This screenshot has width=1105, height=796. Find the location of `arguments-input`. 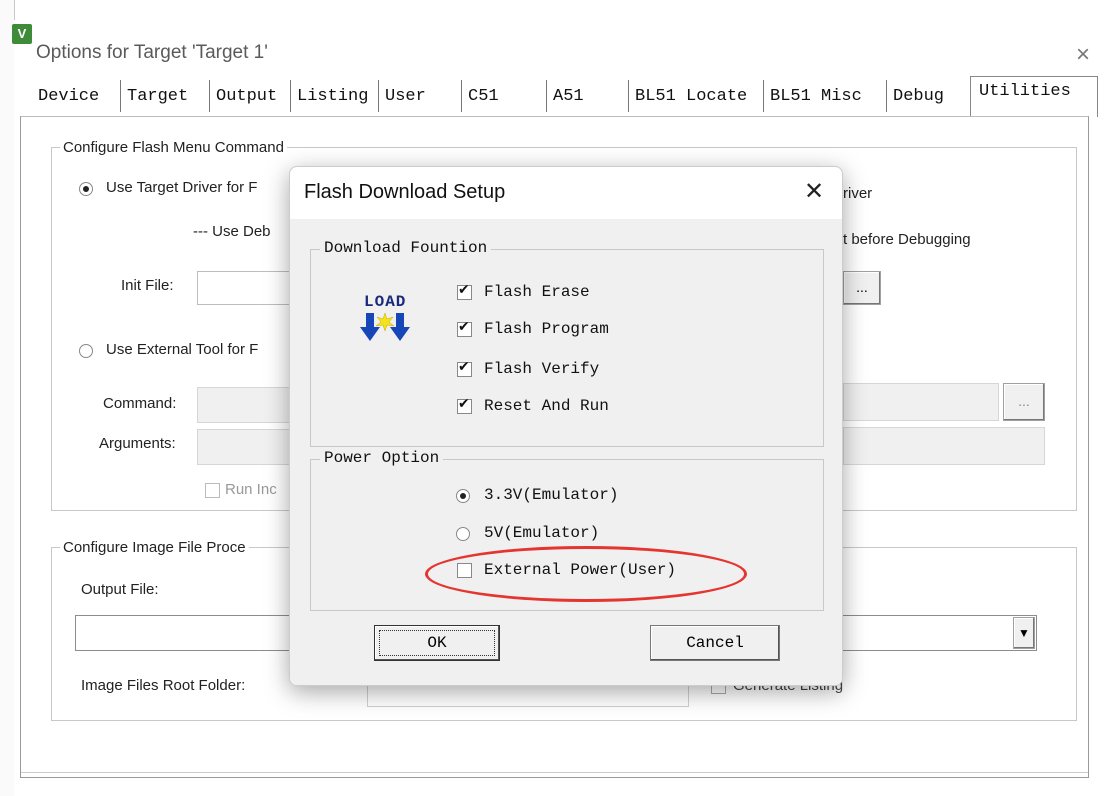

arguments-input is located at coordinates (246, 447).